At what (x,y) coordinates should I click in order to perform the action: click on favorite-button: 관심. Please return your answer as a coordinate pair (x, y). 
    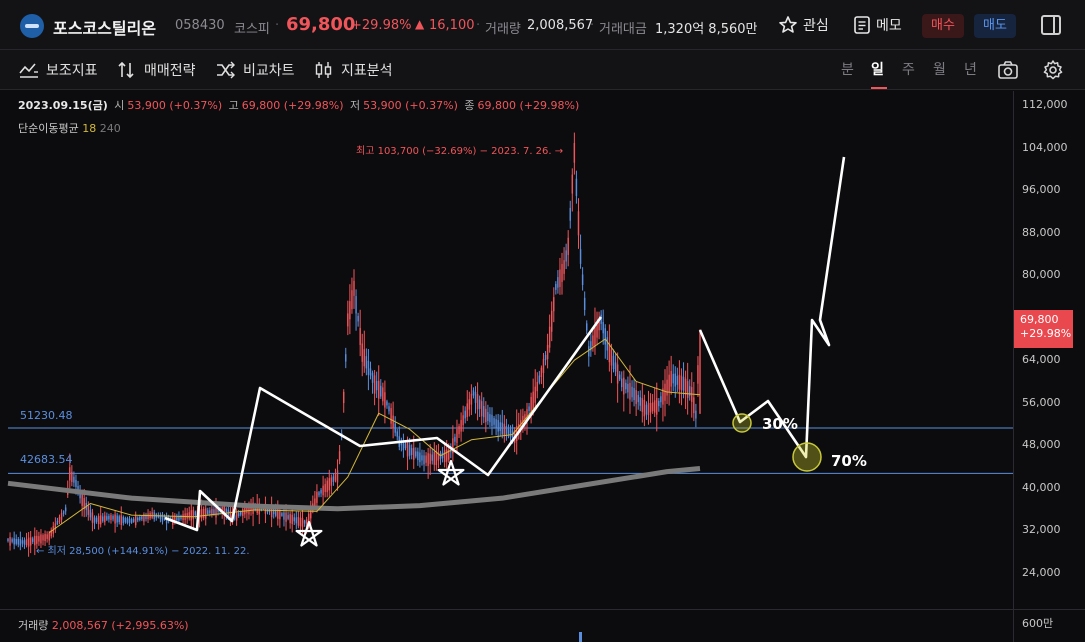
    Looking at the image, I should click on (803, 25).